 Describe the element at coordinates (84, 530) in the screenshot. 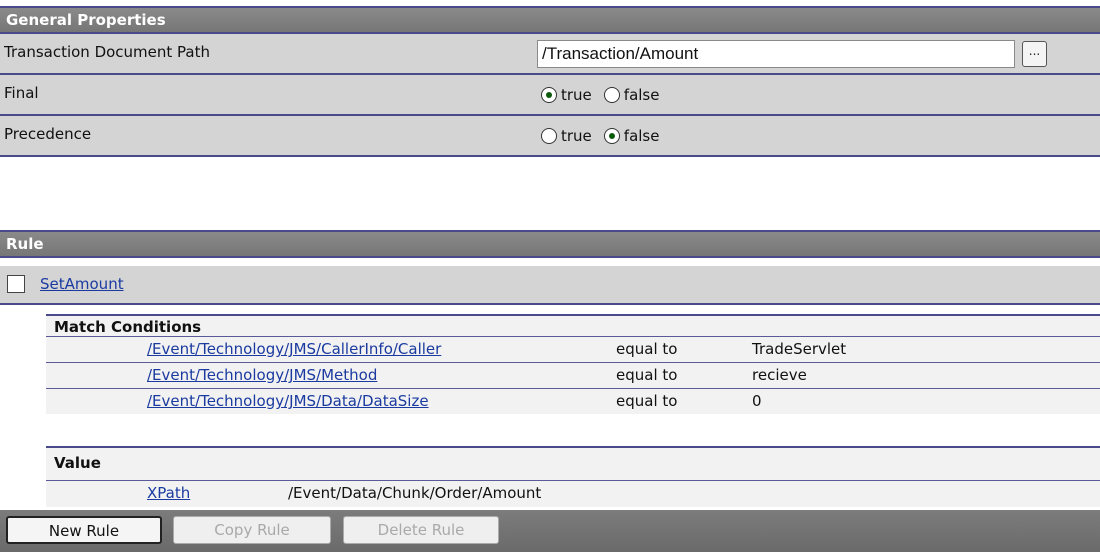

I see `new-rule-button: New Rule` at that location.